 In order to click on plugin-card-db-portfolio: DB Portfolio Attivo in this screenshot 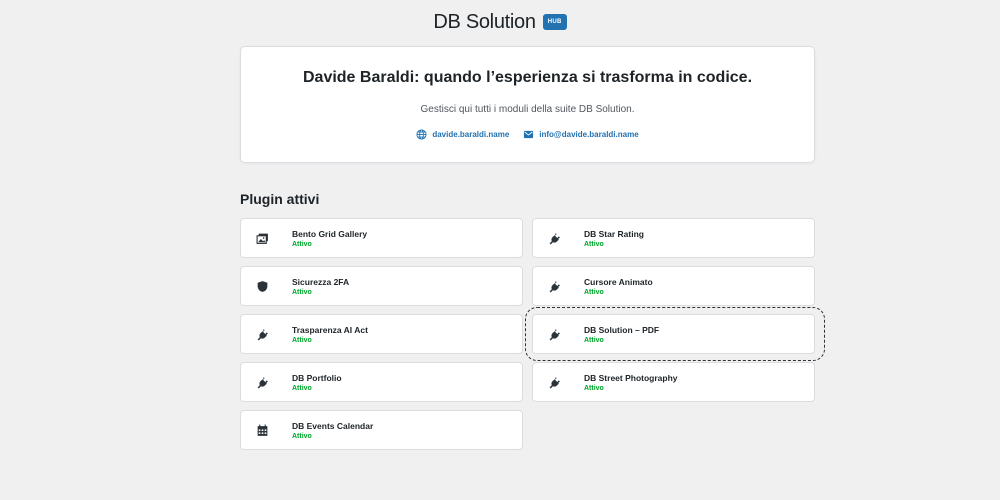, I will do `click(381, 382)`.